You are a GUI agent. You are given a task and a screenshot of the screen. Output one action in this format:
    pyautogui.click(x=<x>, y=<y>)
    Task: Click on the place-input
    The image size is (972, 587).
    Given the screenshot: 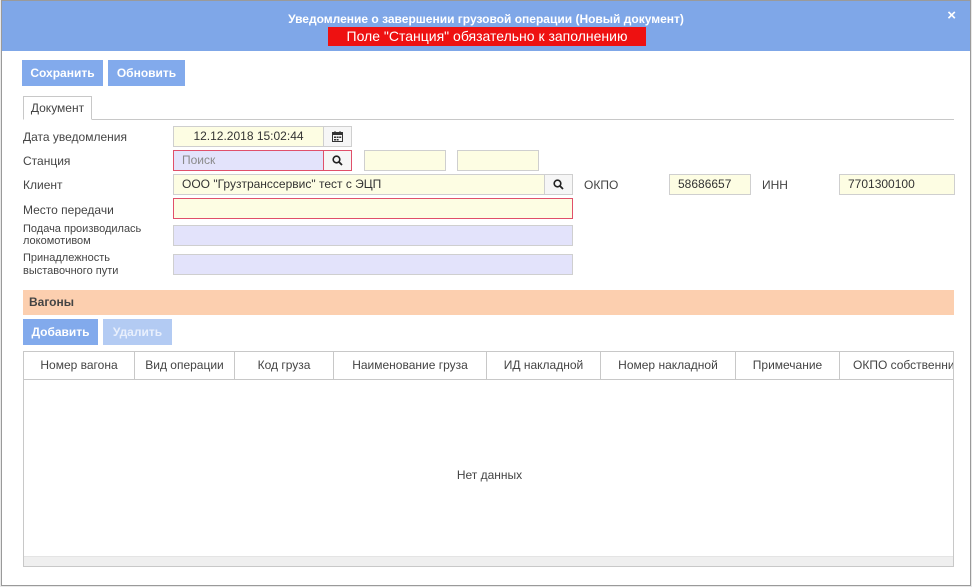 What is the action you would take?
    pyautogui.click(x=373, y=208)
    